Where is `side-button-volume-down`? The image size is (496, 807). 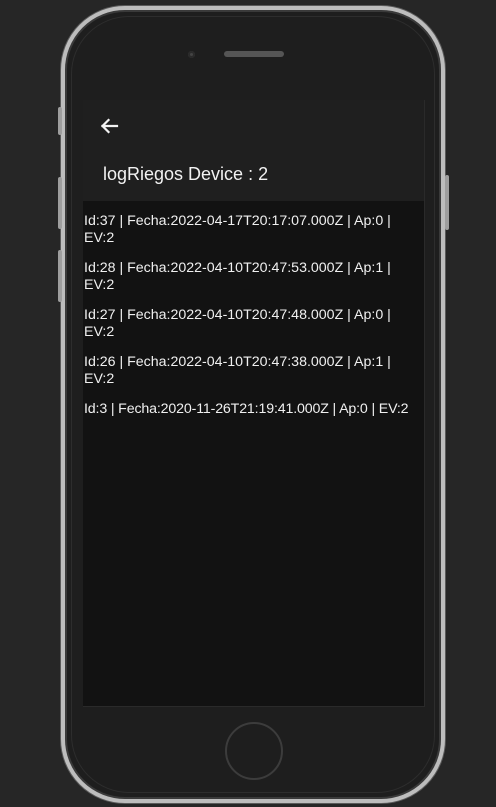
side-button-volume-down is located at coordinates (60, 276).